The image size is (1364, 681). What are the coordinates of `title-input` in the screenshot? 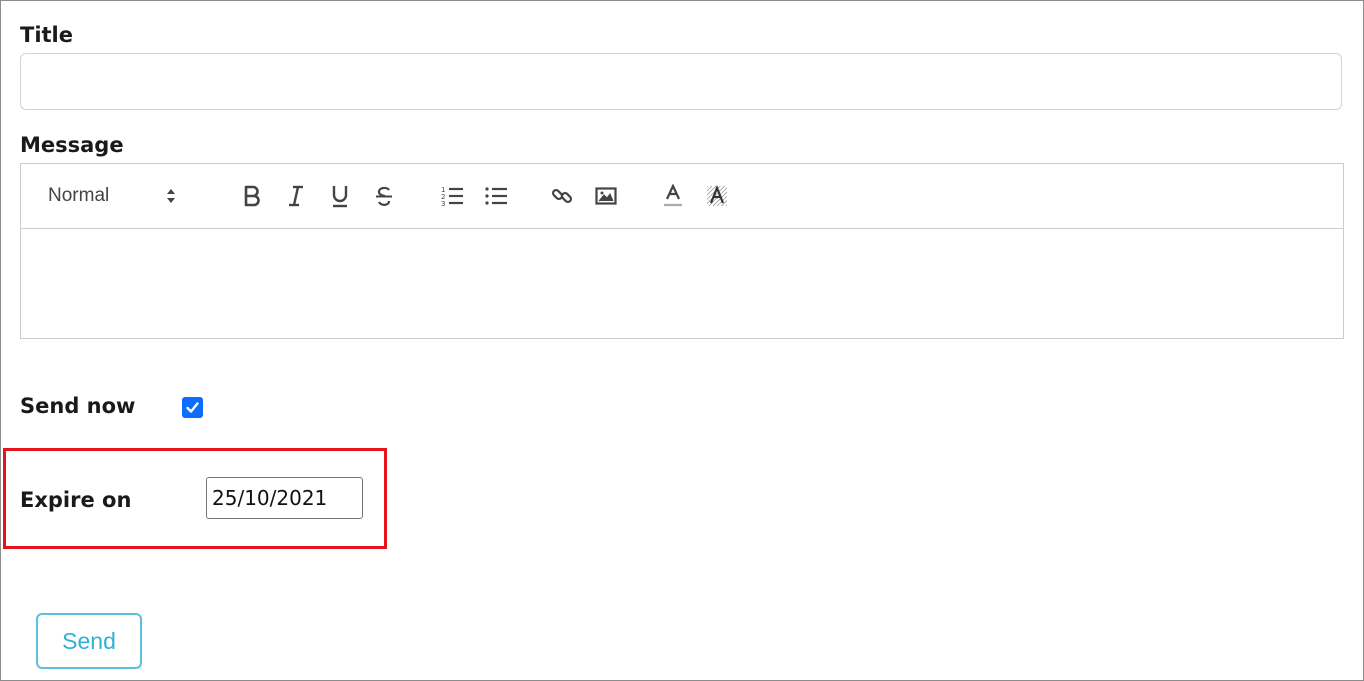 It's located at (681, 81).